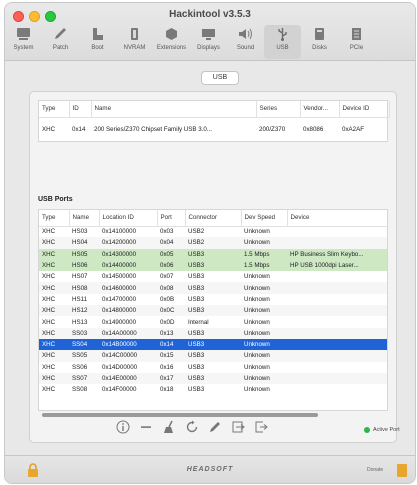  I want to click on toolbar-label: Sound, so click(245, 48).